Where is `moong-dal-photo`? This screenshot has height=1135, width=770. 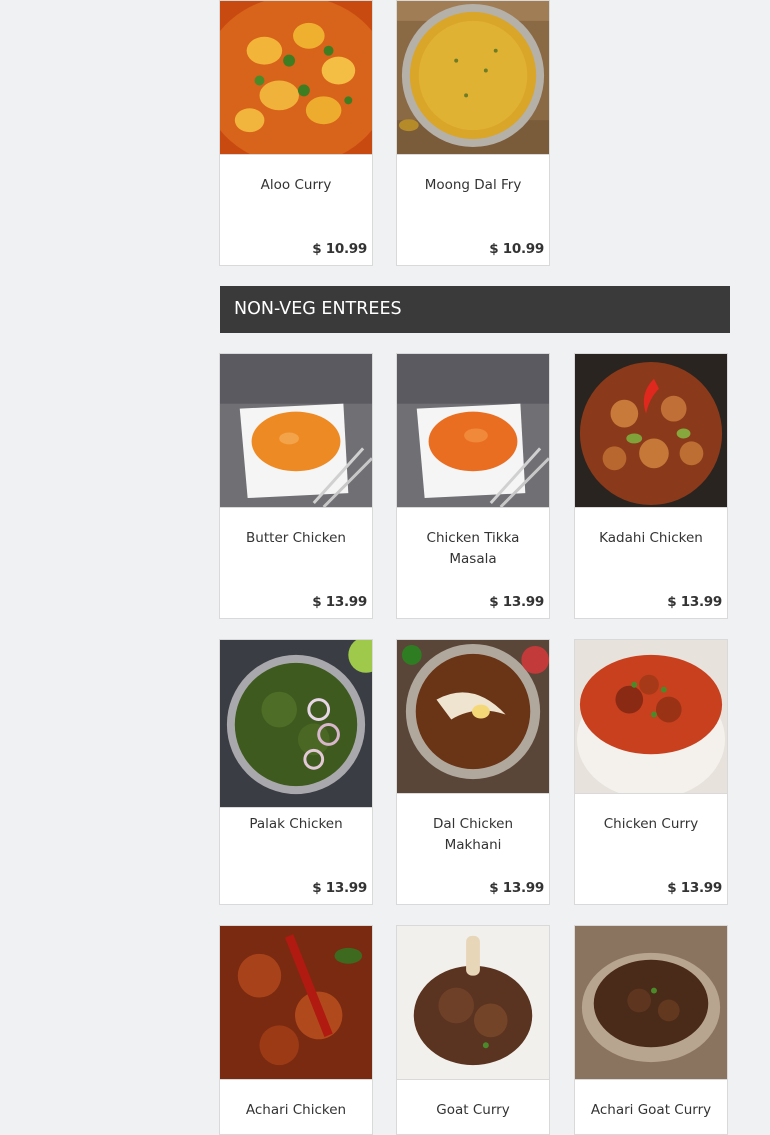
moong-dal-photo is located at coordinates (473, 78).